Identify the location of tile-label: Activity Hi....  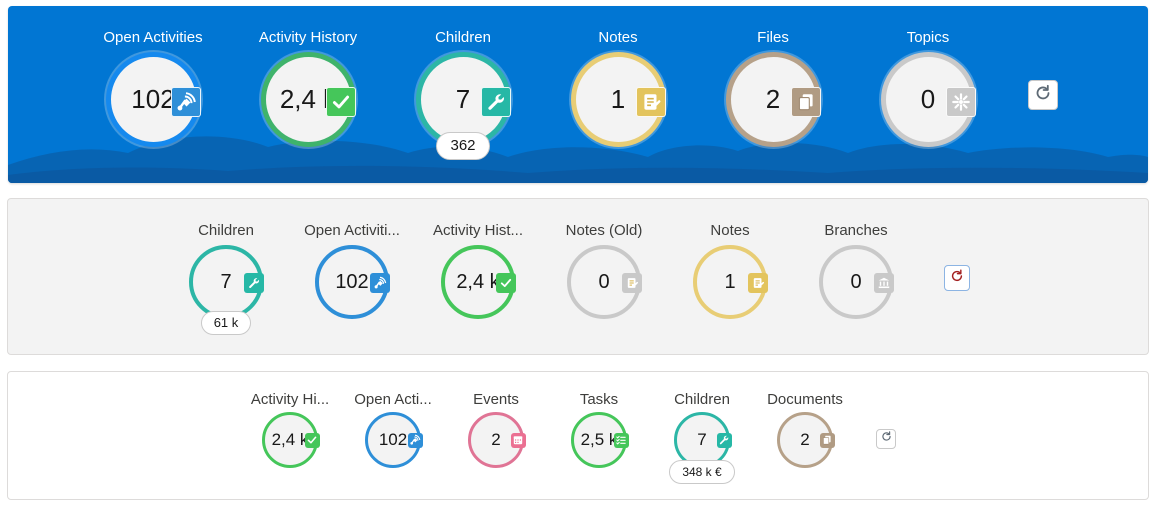
(290, 399).